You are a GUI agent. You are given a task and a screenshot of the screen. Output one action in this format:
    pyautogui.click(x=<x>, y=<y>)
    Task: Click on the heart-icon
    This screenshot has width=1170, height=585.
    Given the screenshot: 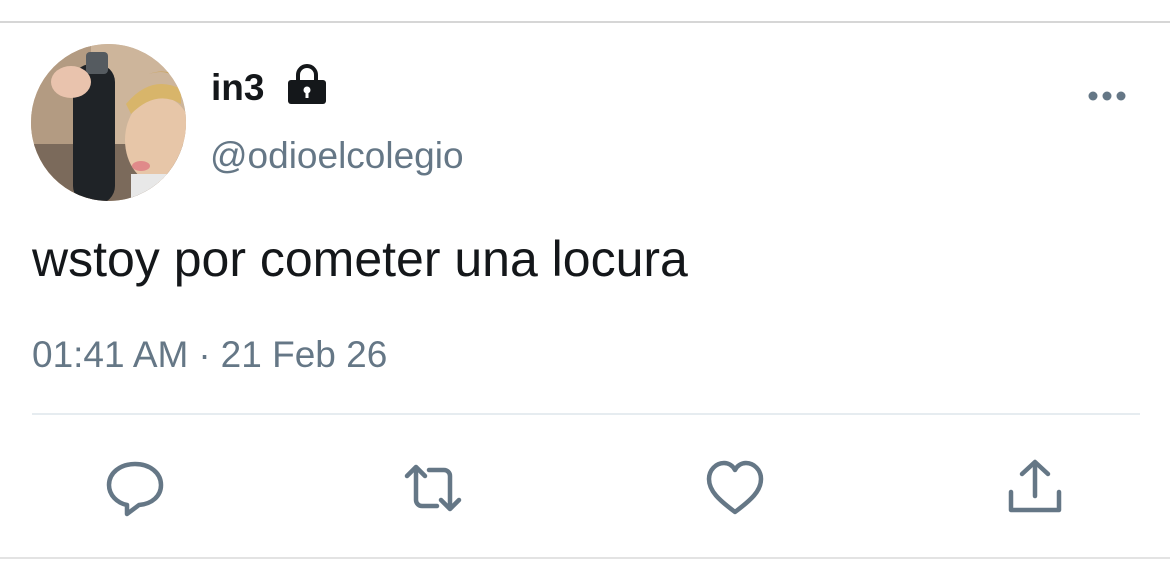 What is the action you would take?
    pyautogui.click(x=735, y=487)
    